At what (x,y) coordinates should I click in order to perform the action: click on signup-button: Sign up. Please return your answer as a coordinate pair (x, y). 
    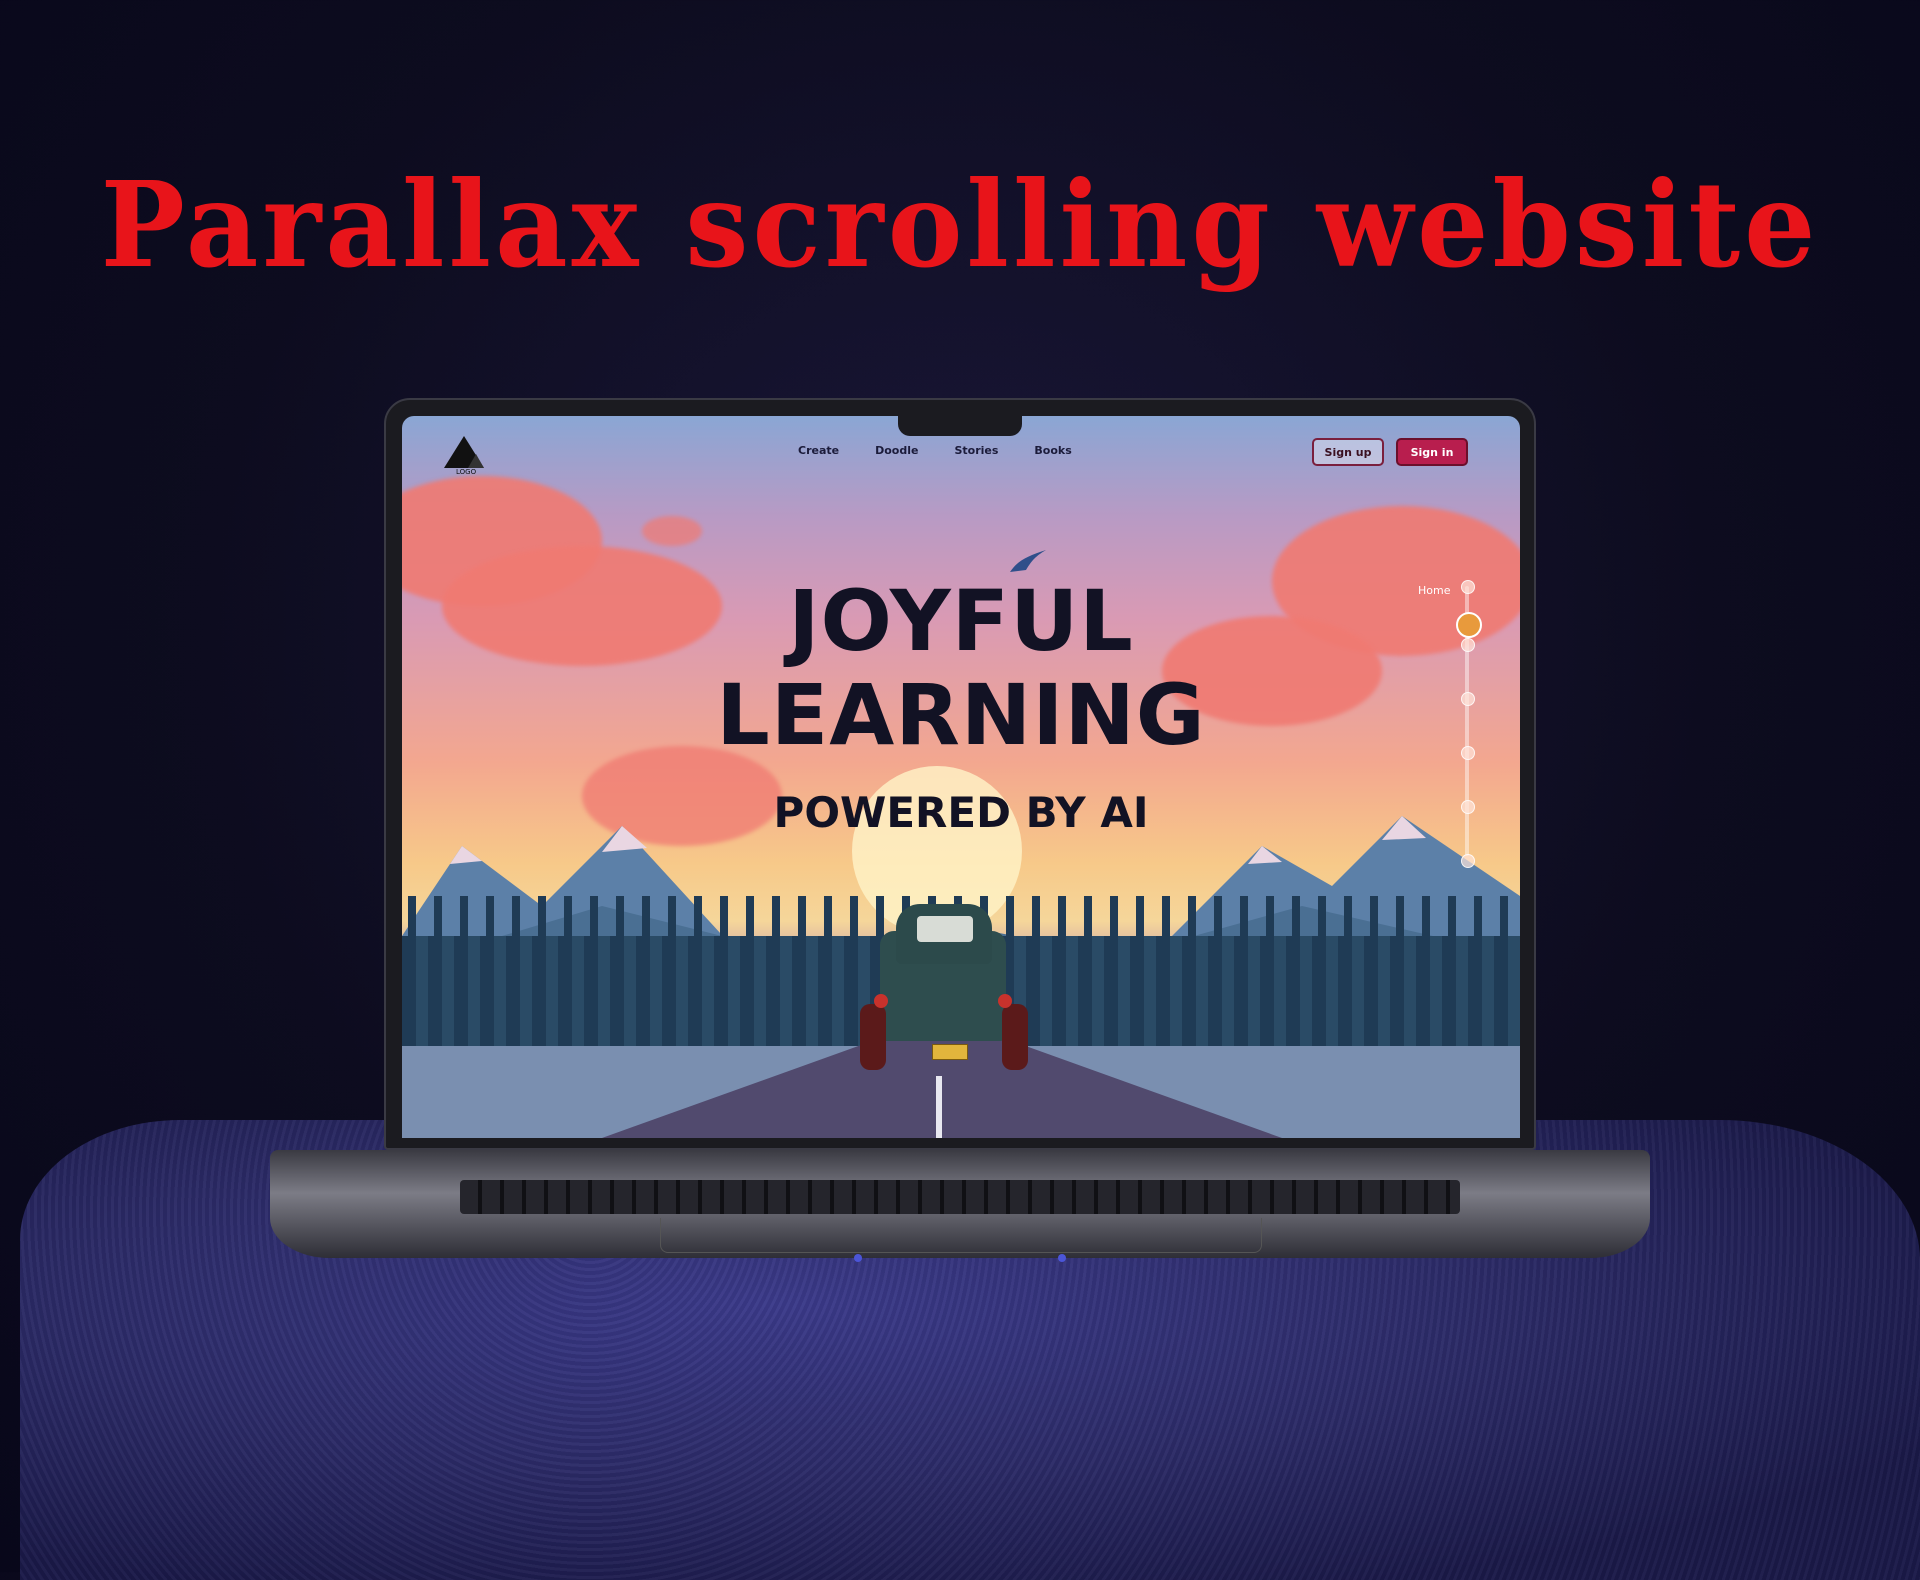
    Looking at the image, I should click on (1348, 452).